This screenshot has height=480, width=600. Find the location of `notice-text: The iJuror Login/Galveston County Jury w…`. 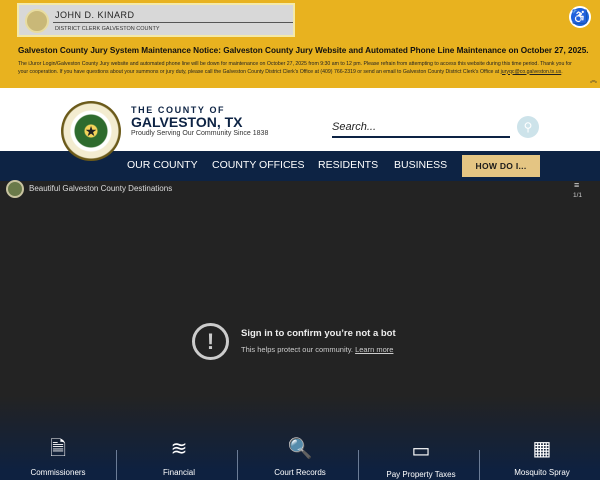

notice-text: The iJuror Login/Galveston County Jury w… is located at coordinates (295, 68).